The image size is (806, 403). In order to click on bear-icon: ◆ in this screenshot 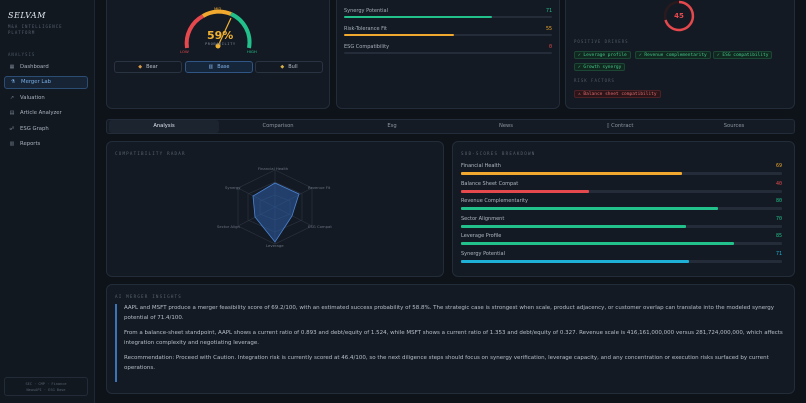, I will do `click(140, 67)`.